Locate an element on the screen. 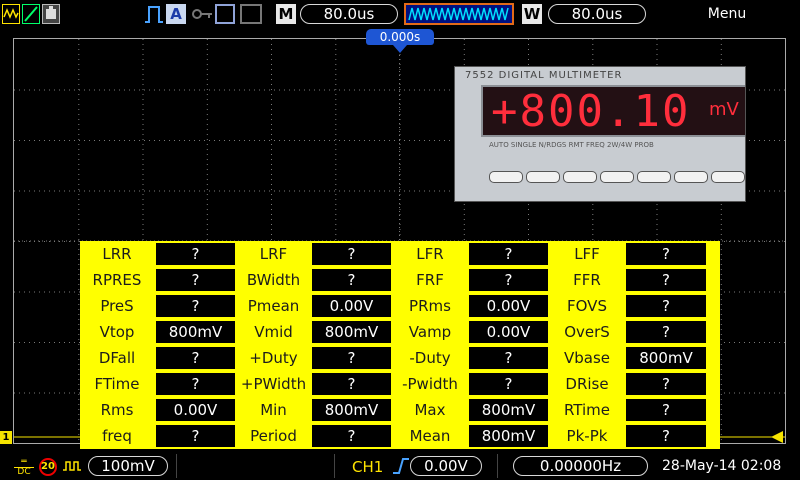 The height and width of the screenshot is (480, 800). measurement-label: LRF is located at coordinates (273, 254).